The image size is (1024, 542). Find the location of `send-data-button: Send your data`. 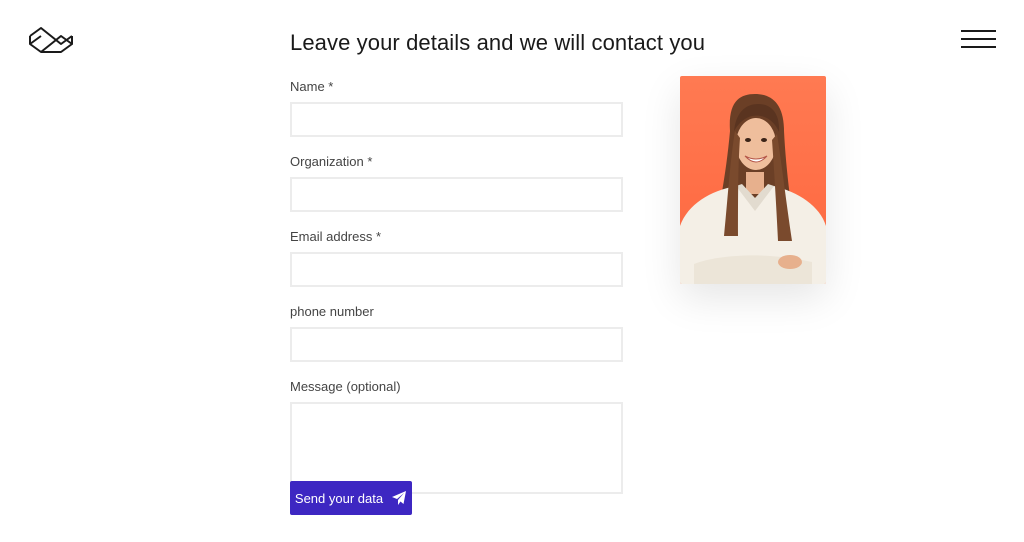

send-data-button: Send your data is located at coordinates (351, 498).